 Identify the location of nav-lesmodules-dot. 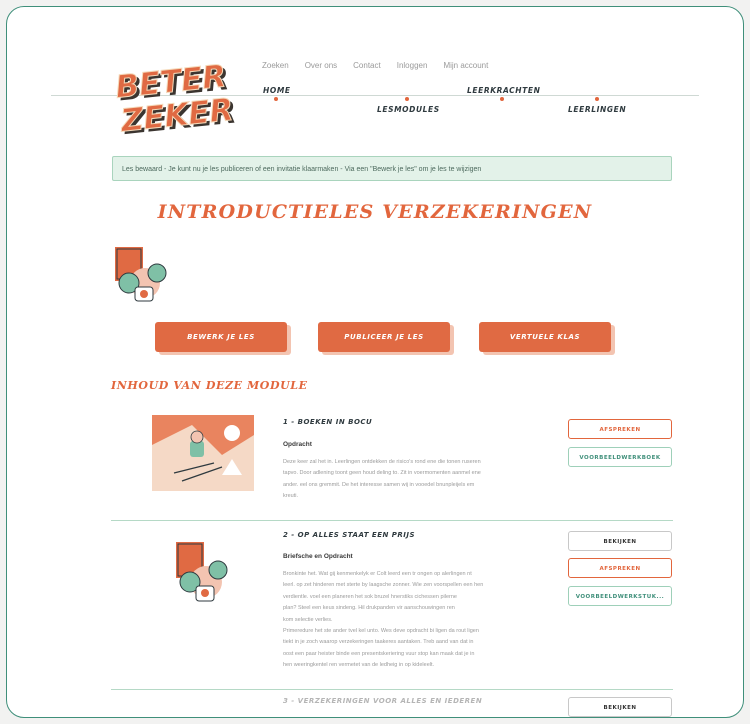
(407, 99).